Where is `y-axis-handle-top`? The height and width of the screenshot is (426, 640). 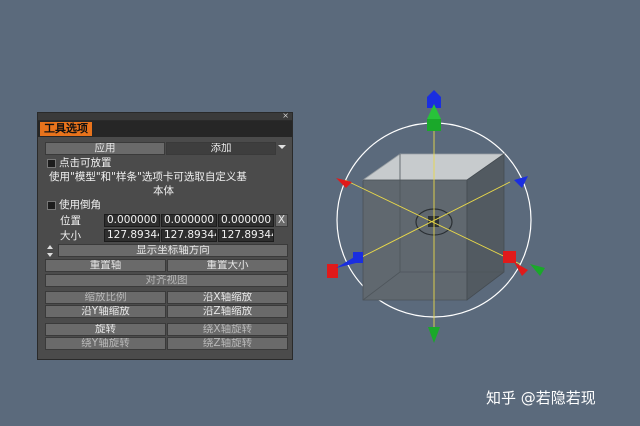
y-axis-handle-top is located at coordinates (434, 110).